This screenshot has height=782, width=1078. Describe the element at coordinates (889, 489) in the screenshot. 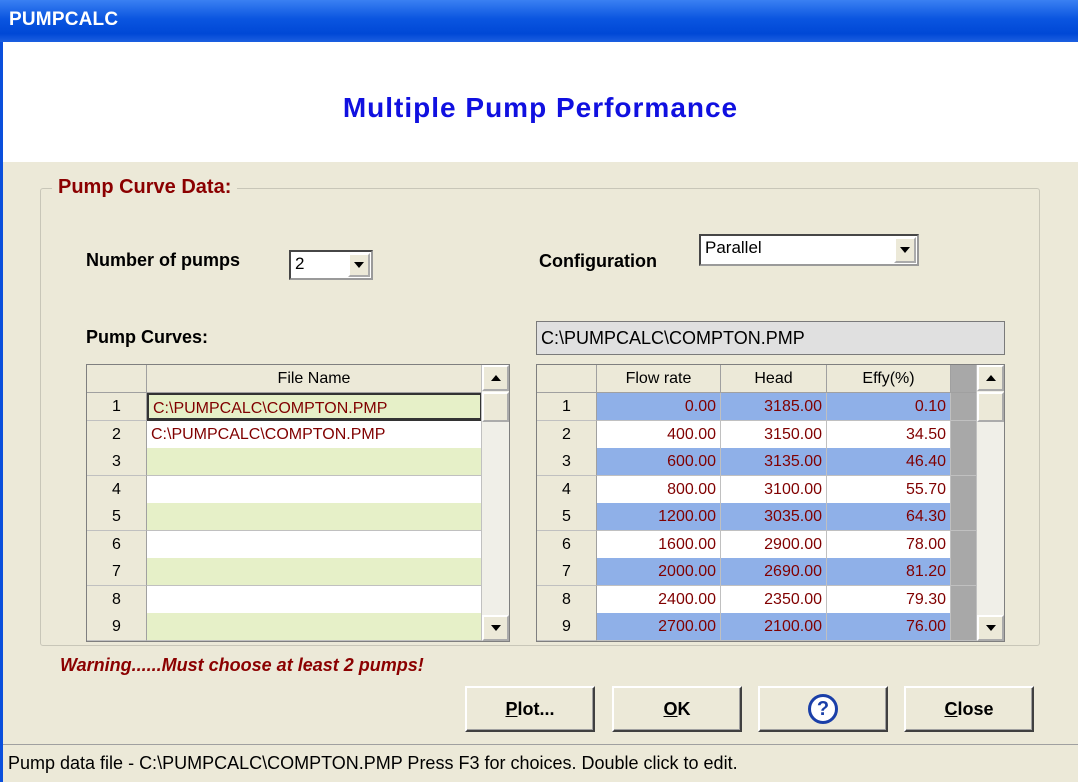

I see `efficiency-cell: 55.70` at that location.